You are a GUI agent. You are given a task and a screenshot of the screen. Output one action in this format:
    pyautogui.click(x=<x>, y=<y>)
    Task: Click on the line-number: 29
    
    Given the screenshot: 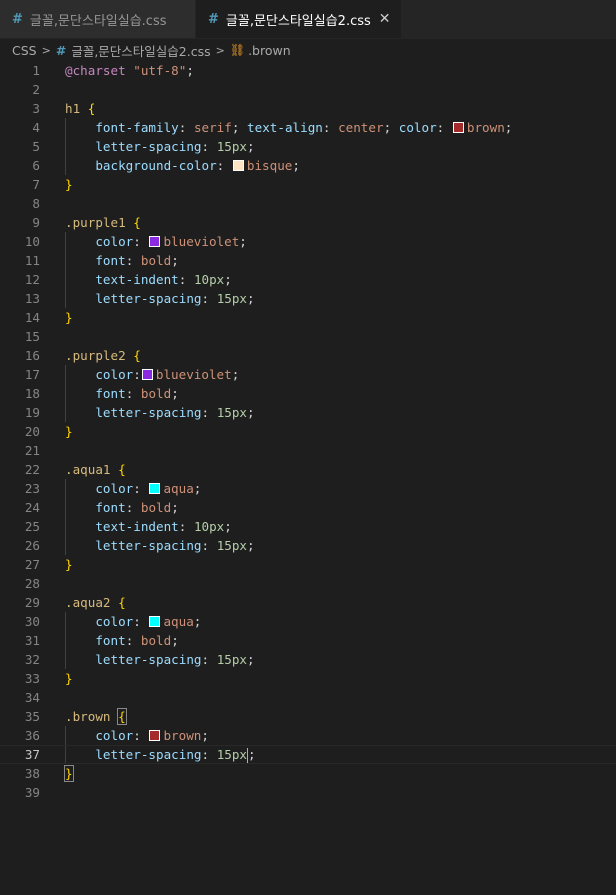 What is the action you would take?
    pyautogui.click(x=32, y=602)
    